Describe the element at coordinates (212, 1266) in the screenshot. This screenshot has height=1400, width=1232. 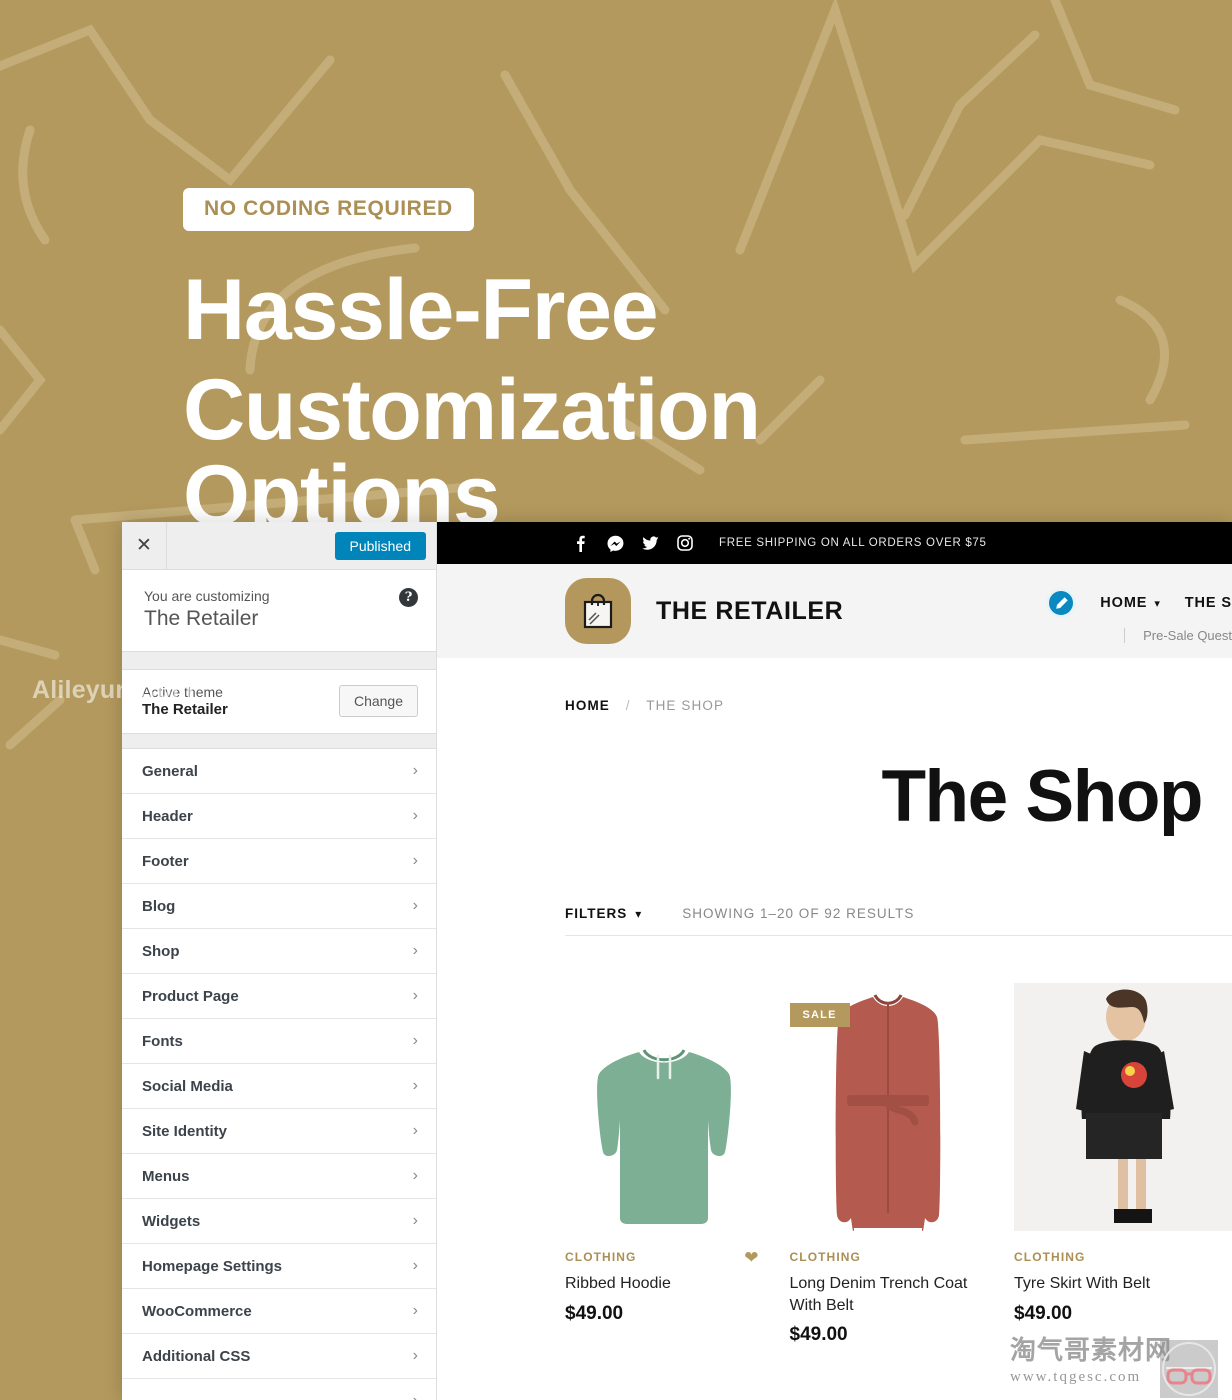
I see `sidebar-item-label: Homepage Settings` at that location.